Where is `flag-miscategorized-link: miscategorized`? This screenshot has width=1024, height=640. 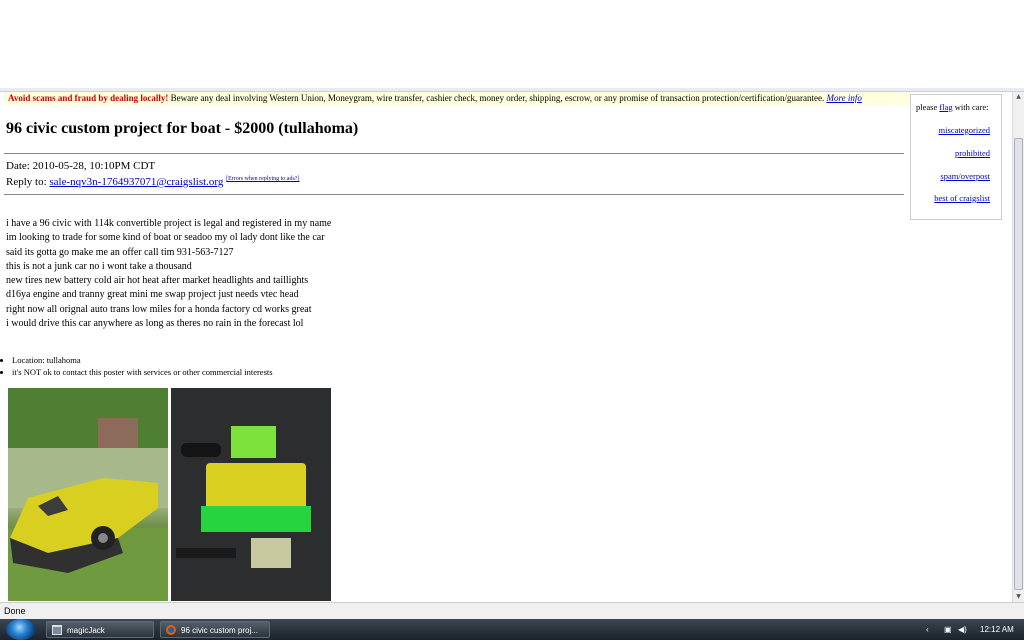
flag-miscategorized-link: miscategorized is located at coordinates (964, 130).